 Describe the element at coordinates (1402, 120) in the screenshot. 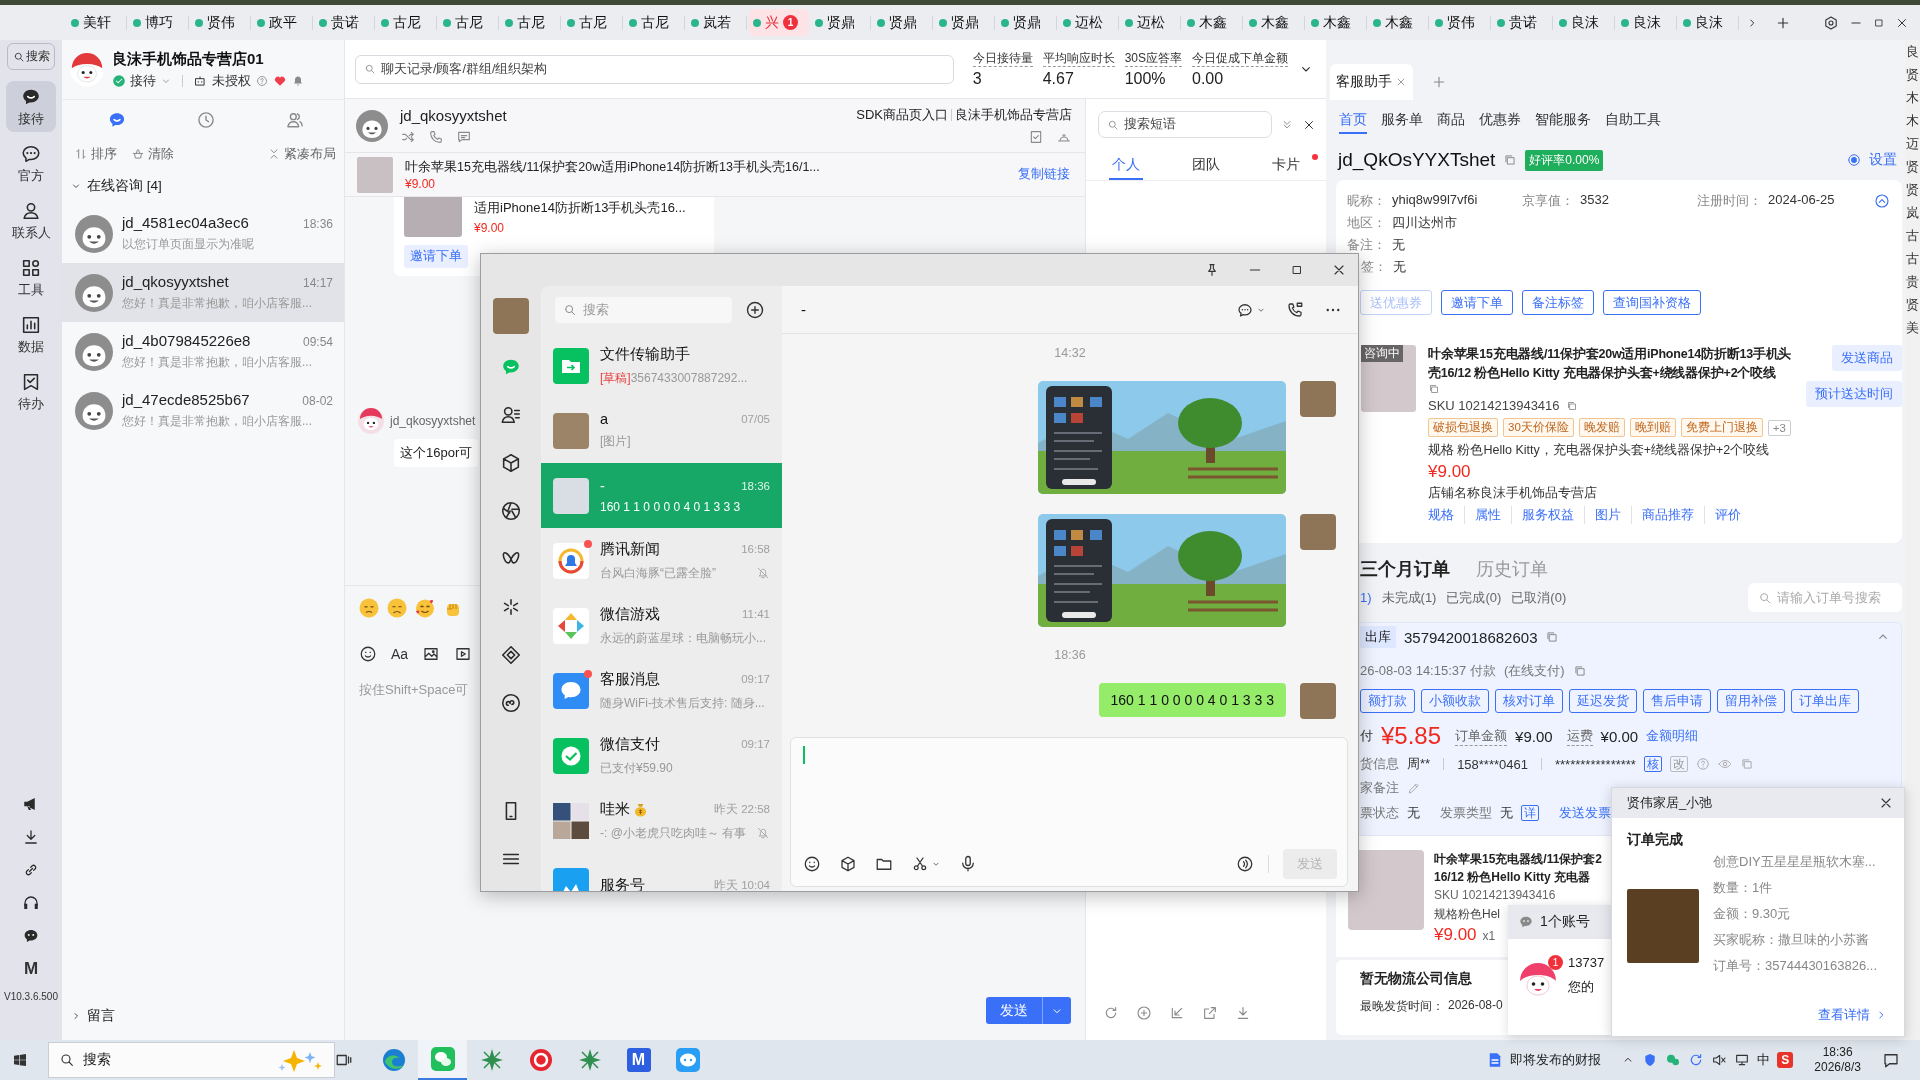

I see `nav-tab: 服务单` at that location.